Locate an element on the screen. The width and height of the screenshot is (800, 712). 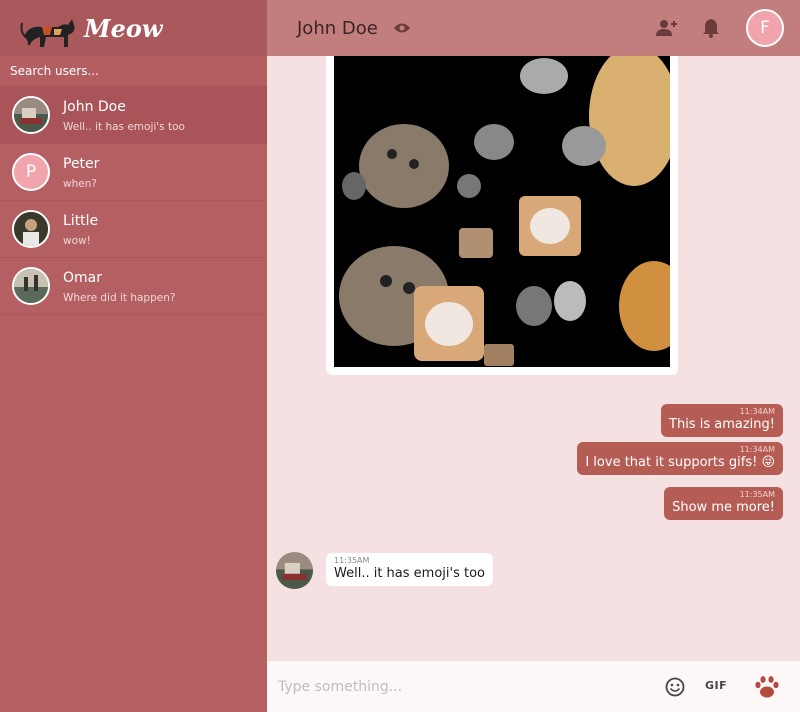
message-input is located at coordinates (458, 686).